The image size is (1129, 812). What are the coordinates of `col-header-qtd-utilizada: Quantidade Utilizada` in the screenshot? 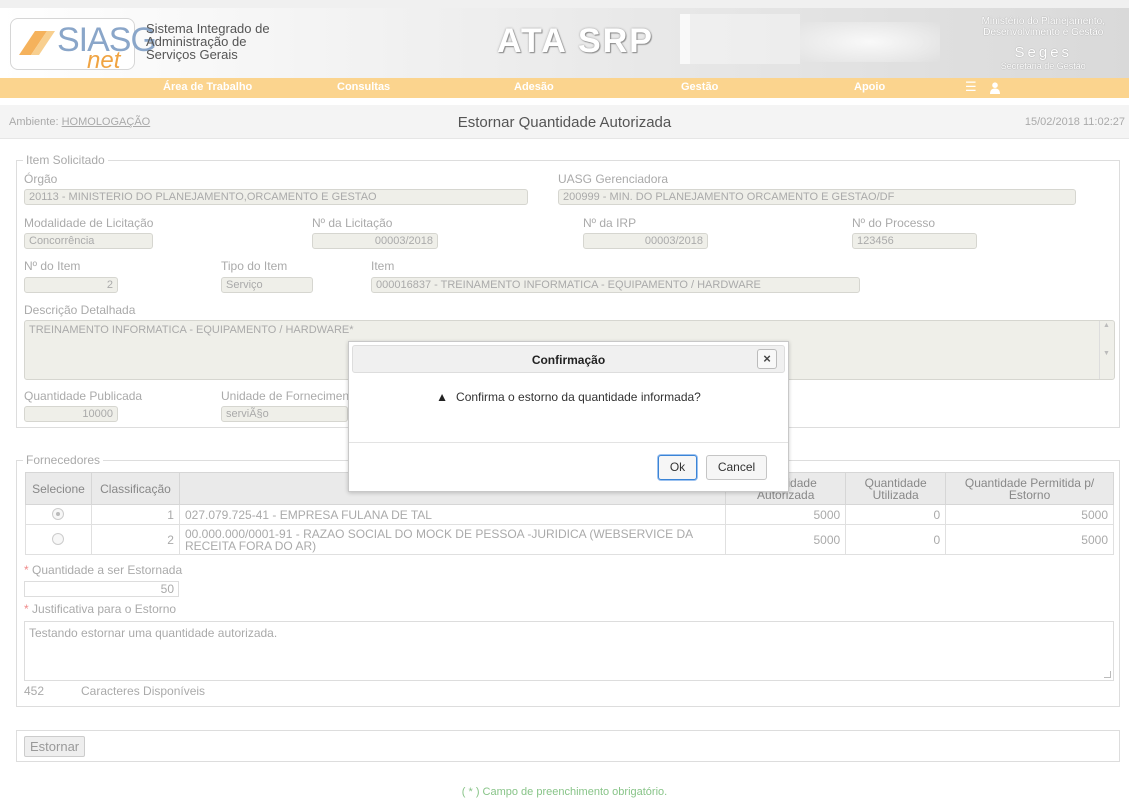 It's located at (896, 488).